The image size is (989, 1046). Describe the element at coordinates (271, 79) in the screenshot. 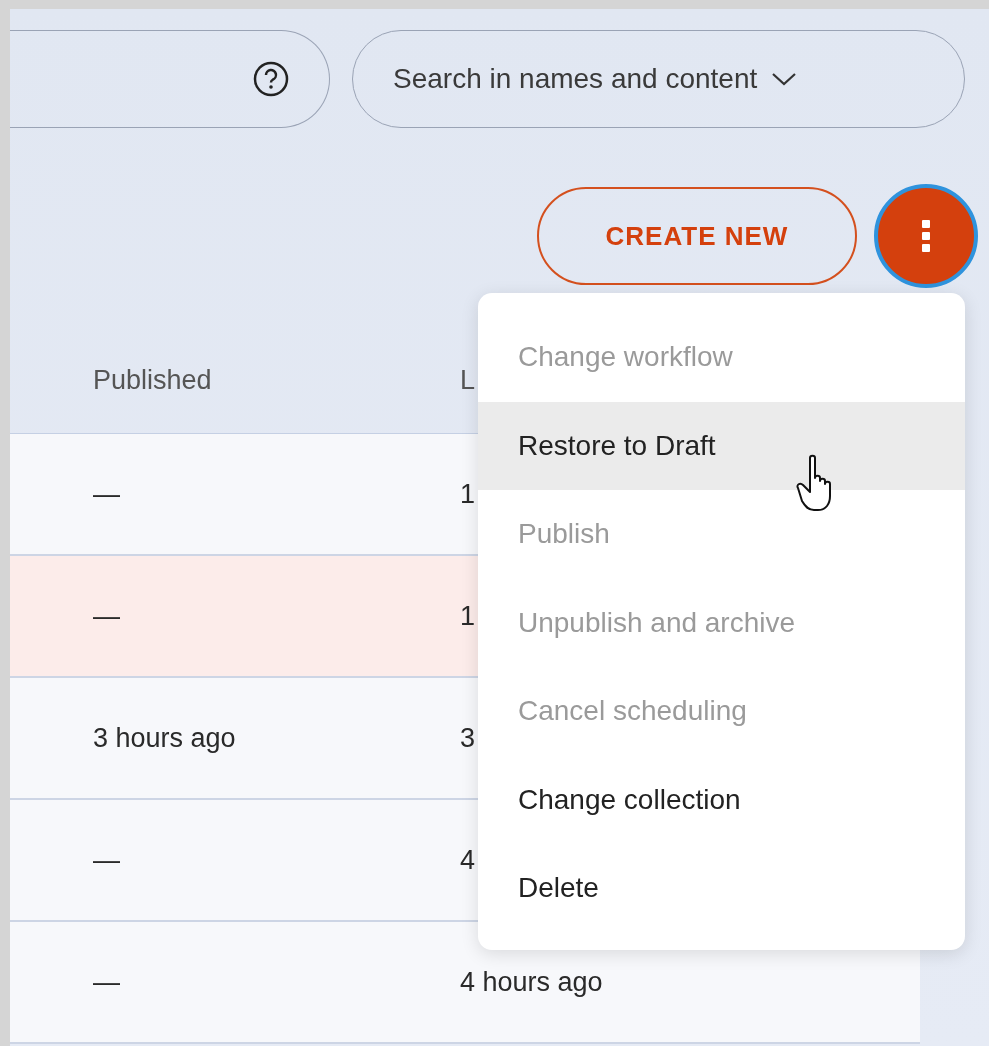

I see `help-icon` at that location.